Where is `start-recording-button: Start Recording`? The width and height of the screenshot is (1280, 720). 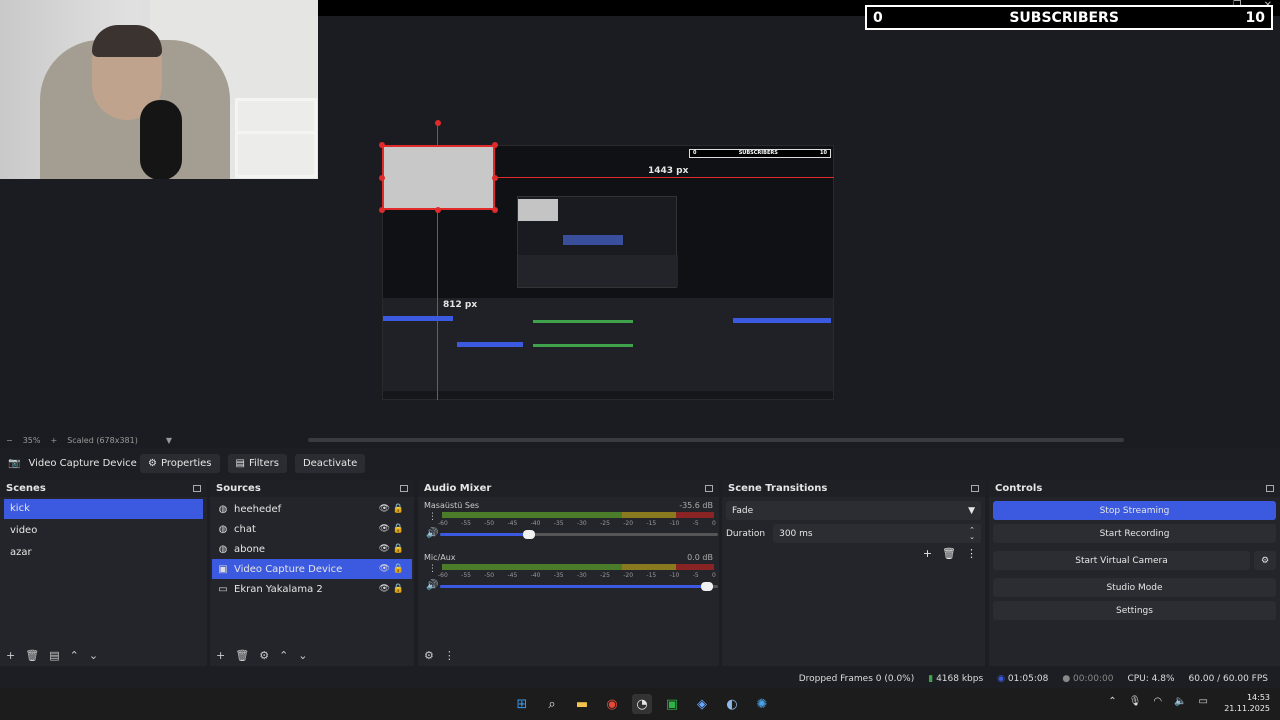 start-recording-button: Start Recording is located at coordinates (1134, 533).